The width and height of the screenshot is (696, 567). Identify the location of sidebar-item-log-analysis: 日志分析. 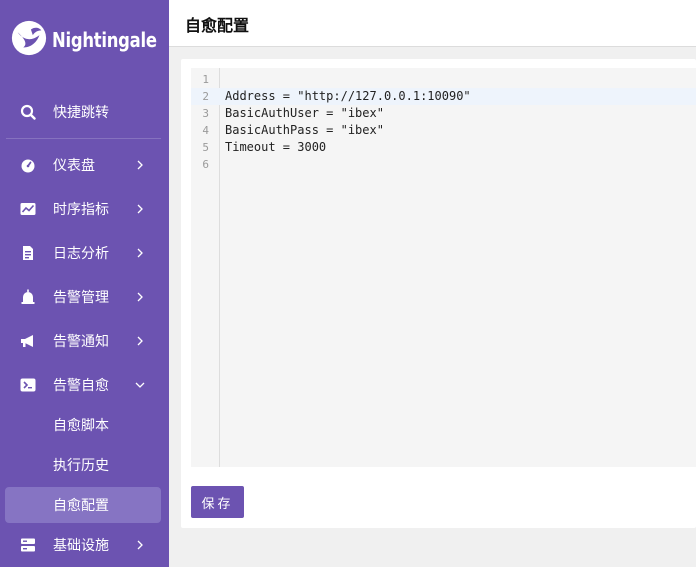
(84, 253).